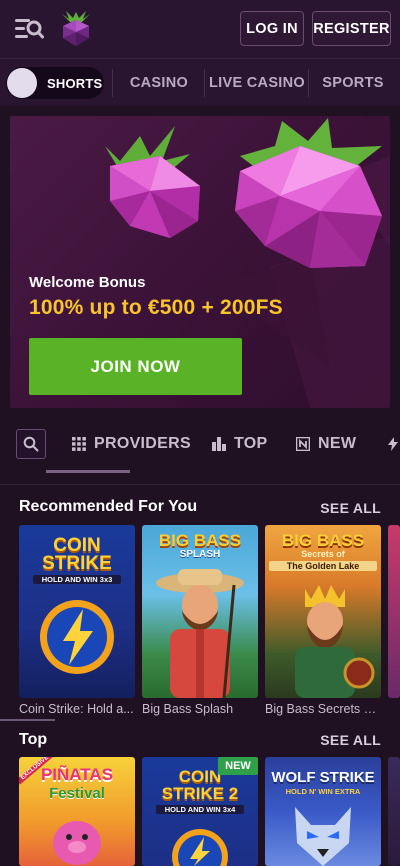 This screenshot has height=866, width=400. Describe the element at coordinates (108, 506) in the screenshot. I see `section-title-recommended: Recommended For You` at that location.